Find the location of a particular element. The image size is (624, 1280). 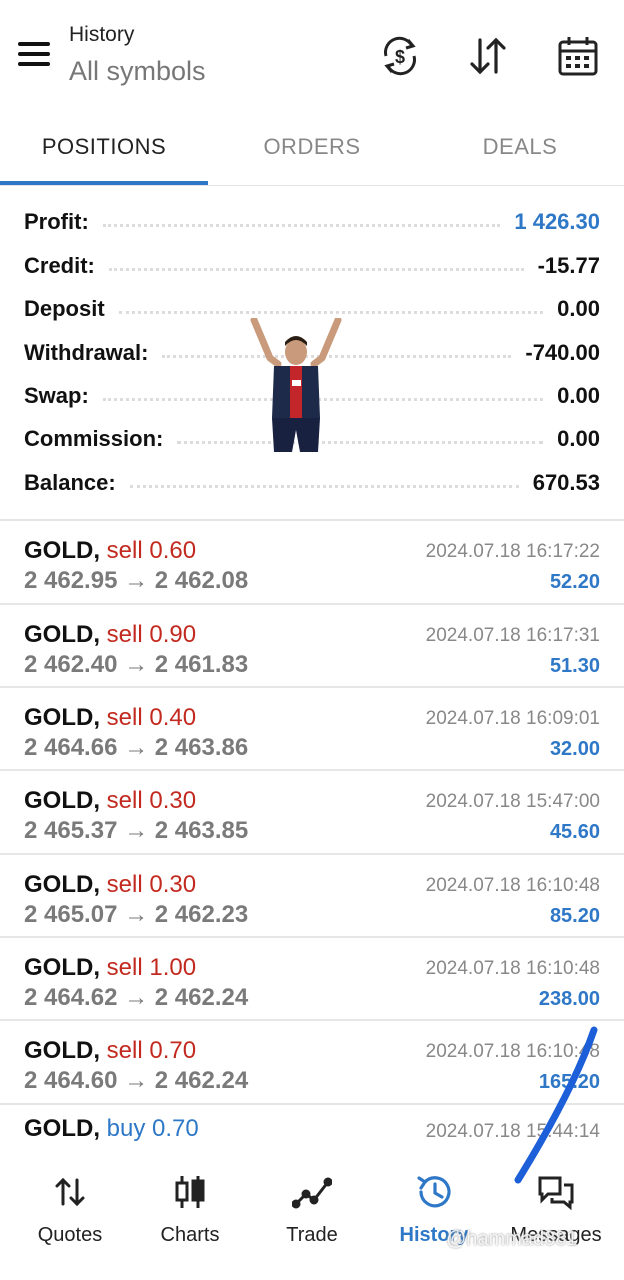

candlestick-icon is located at coordinates (190, 1192).